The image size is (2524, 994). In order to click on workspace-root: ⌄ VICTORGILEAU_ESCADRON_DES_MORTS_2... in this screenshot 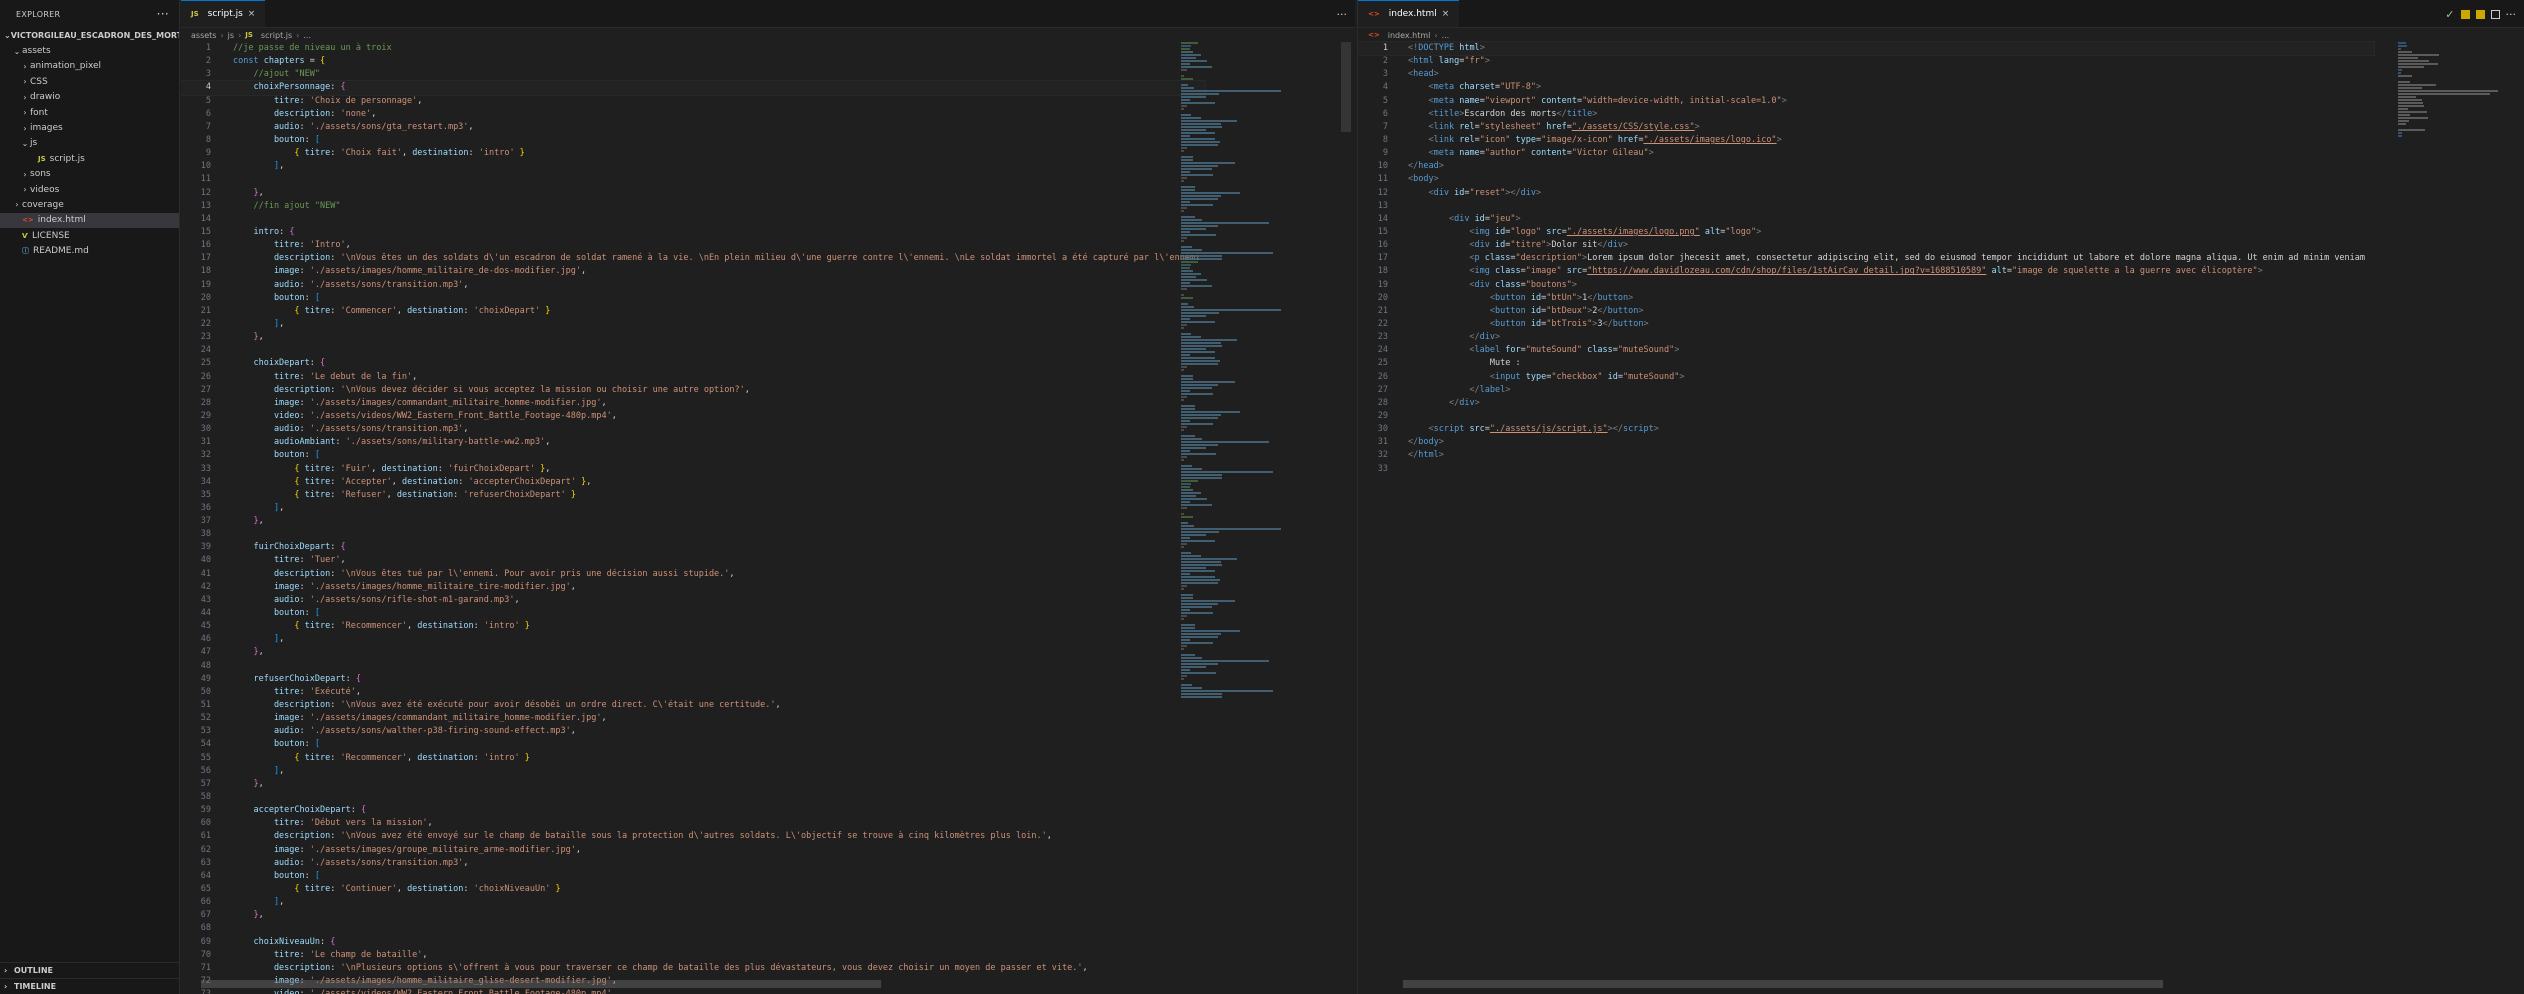, I will do `click(89, 35)`.